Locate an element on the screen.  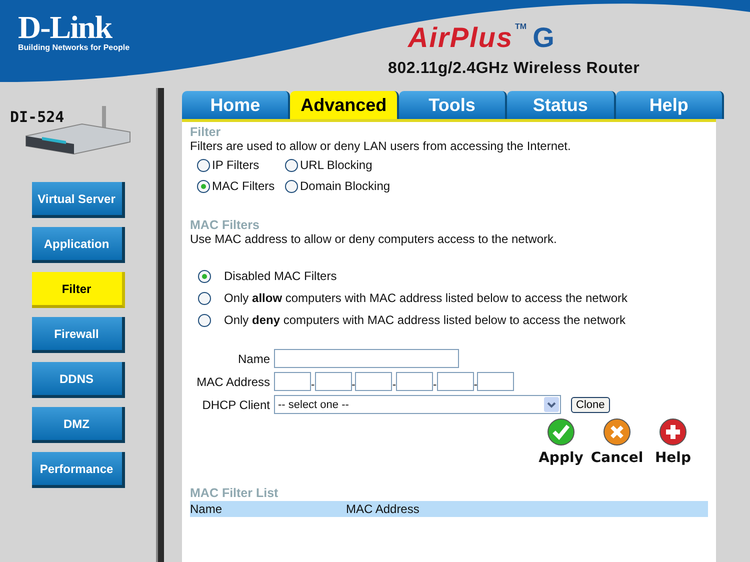
field-label: Name is located at coordinates (253, 359).